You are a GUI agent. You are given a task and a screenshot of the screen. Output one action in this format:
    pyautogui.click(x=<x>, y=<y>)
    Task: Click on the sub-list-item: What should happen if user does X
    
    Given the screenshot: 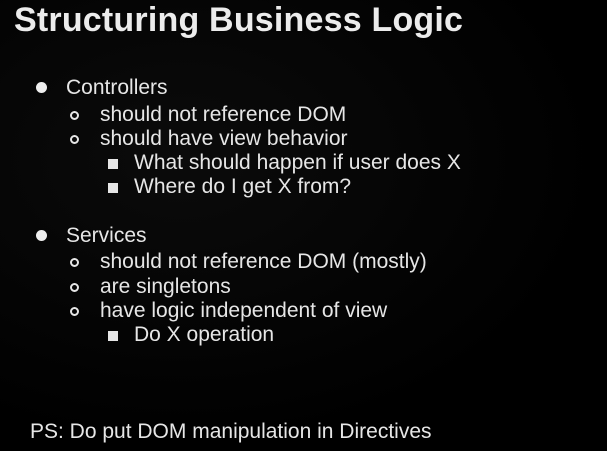 What is the action you would take?
    pyautogui.click(x=297, y=162)
    